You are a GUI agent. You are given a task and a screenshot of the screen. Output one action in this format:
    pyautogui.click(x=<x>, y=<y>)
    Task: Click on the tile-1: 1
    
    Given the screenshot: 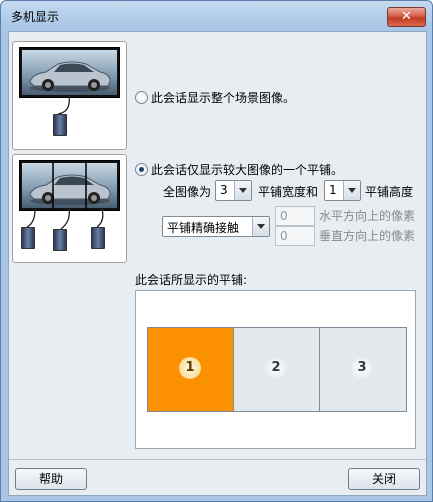 What is the action you would take?
    pyautogui.click(x=191, y=369)
    